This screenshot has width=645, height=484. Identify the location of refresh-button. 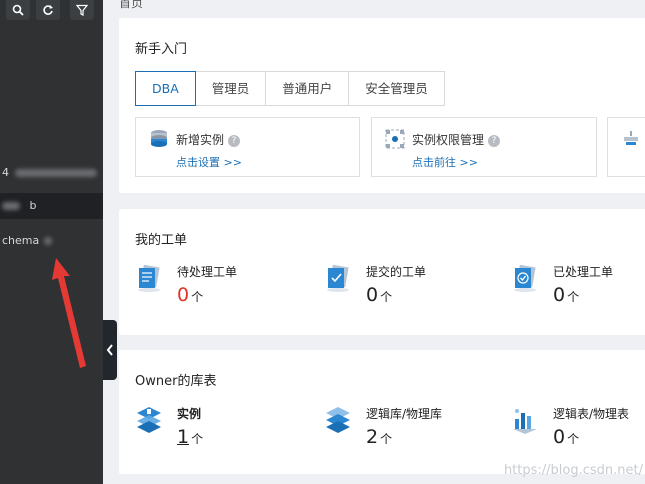
(48, 10).